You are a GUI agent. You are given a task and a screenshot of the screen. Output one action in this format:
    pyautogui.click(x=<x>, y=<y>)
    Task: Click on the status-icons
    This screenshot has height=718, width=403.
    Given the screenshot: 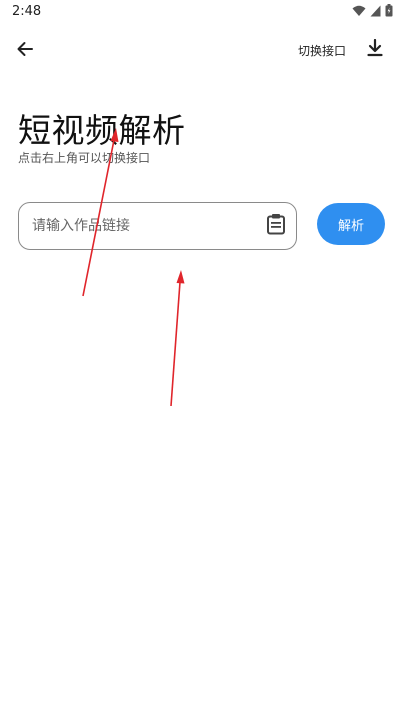 What is the action you would take?
    pyautogui.click(x=372, y=10)
    